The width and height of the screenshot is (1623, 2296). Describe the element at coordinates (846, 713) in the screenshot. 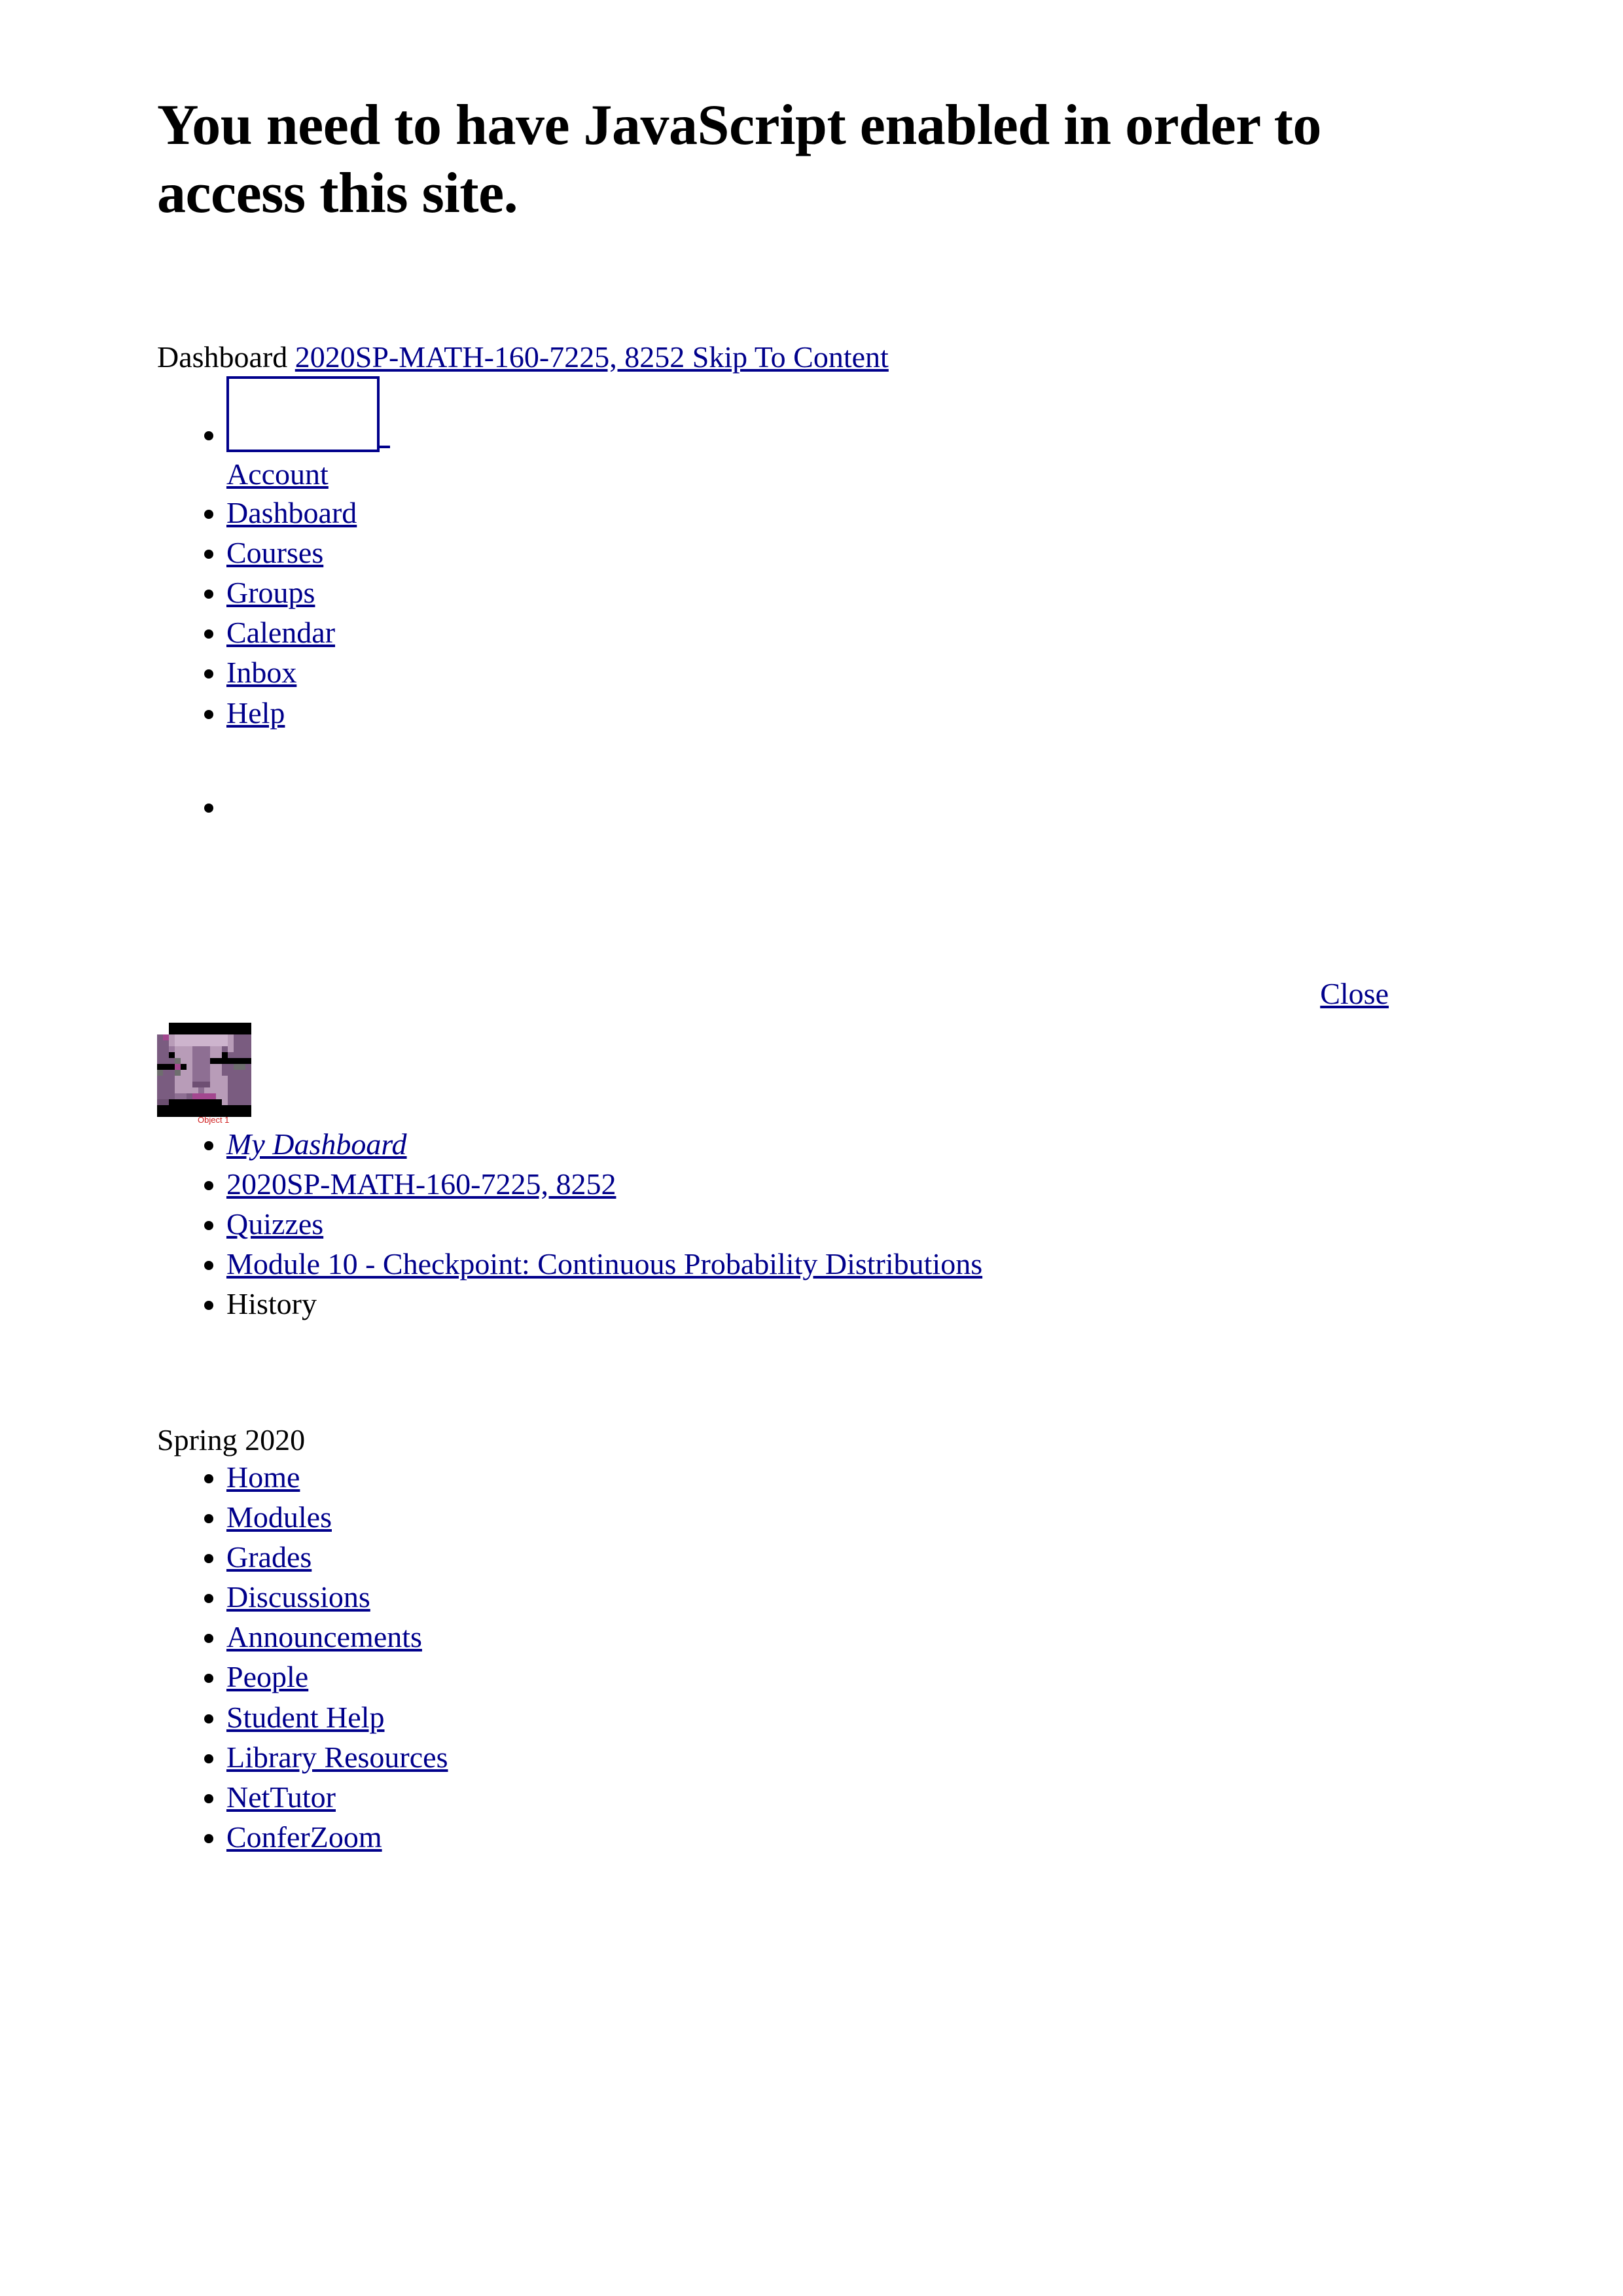

I see `nav-item-help: Help` at that location.